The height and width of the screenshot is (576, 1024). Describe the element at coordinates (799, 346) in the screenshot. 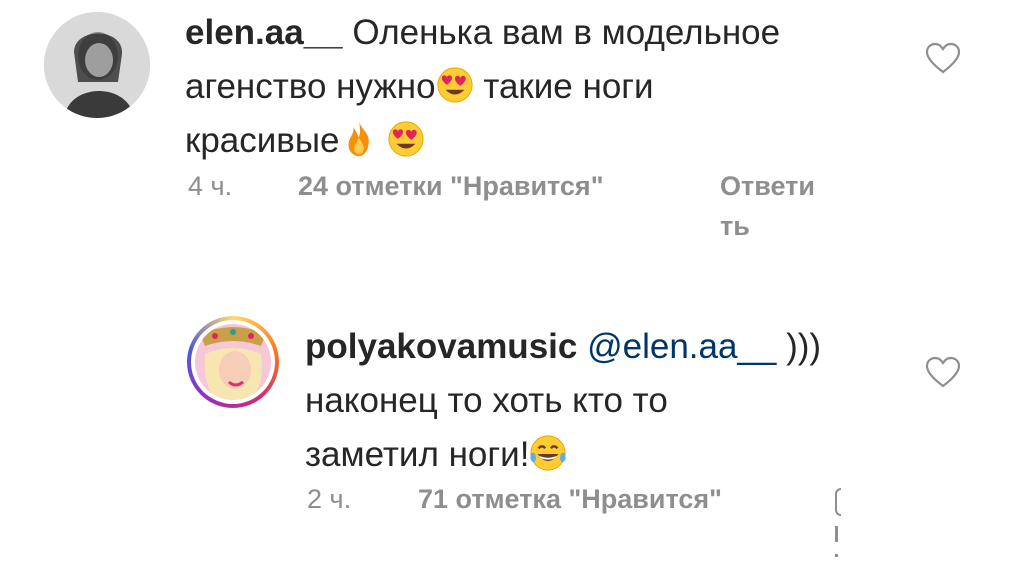

I see `comment-body-line: )))` at that location.